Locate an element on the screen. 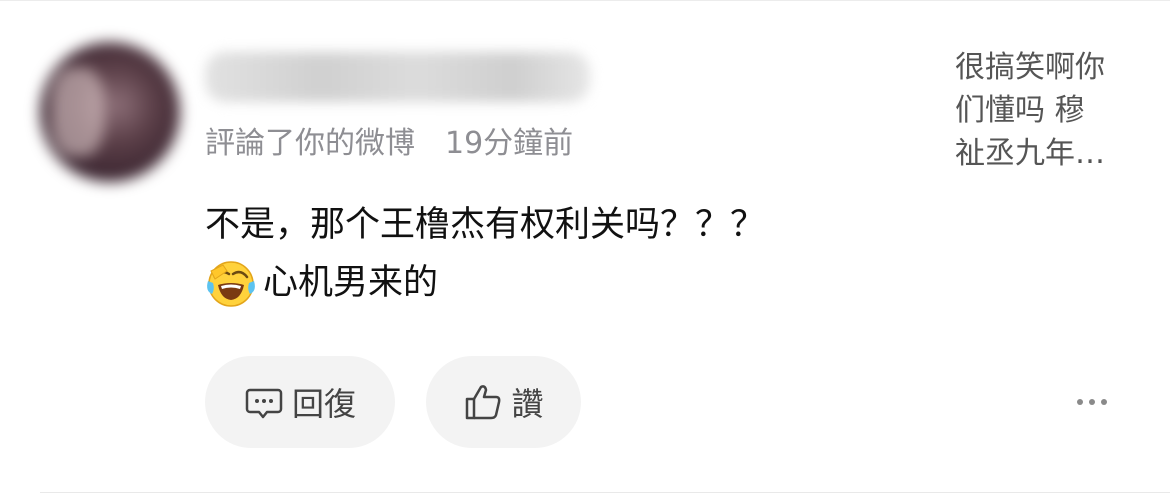 The width and height of the screenshot is (1170, 495). bottom-divider is located at coordinates (605, 492).